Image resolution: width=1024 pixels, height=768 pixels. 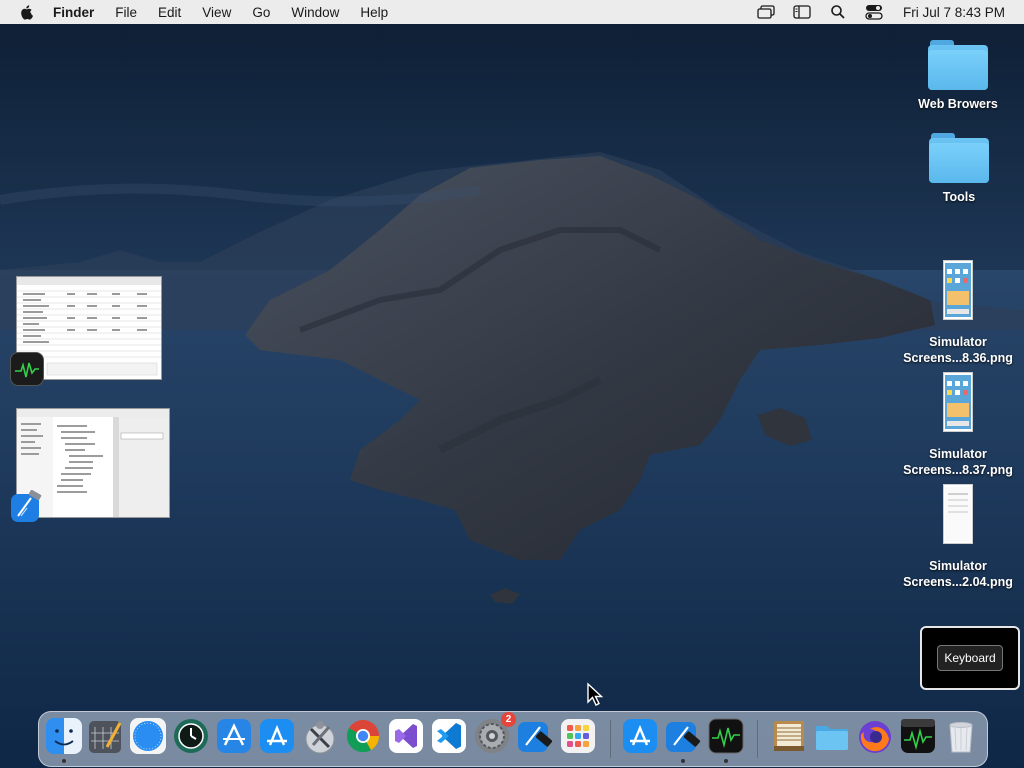 I want to click on dock-time-machine, so click(x=191, y=736).